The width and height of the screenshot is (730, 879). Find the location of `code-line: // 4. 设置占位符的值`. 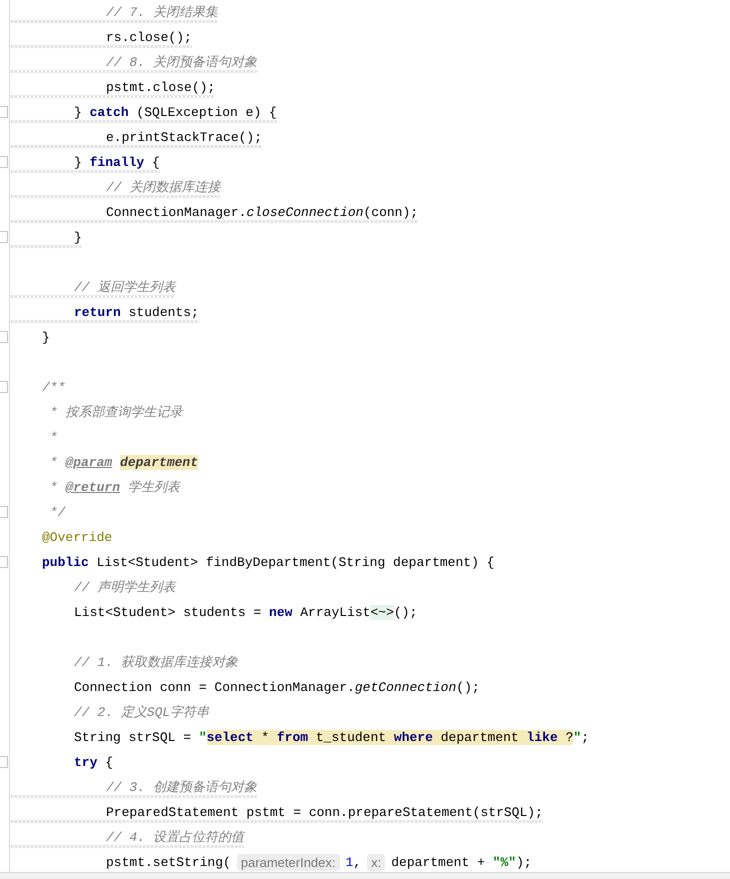

code-line: // 4. 设置占位符的值 is located at coordinates (175, 837).